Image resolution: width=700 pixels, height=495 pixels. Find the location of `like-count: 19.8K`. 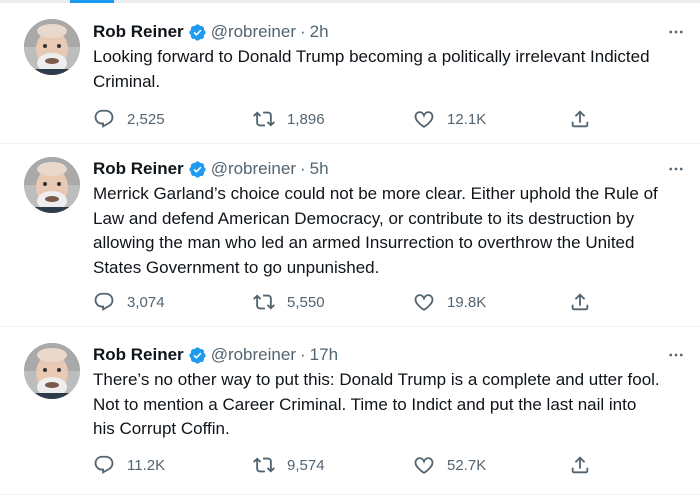

like-count: 19.8K is located at coordinates (467, 302).